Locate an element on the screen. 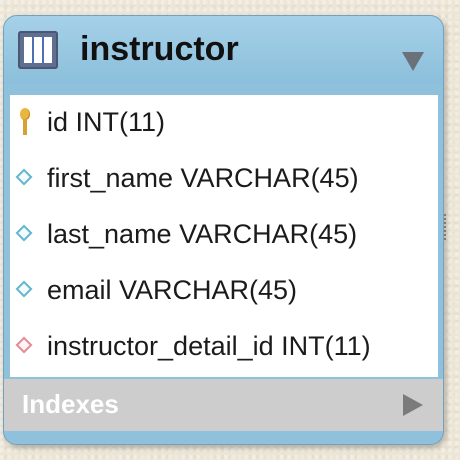  foreign-key-diamond-icon is located at coordinates (24, 345).